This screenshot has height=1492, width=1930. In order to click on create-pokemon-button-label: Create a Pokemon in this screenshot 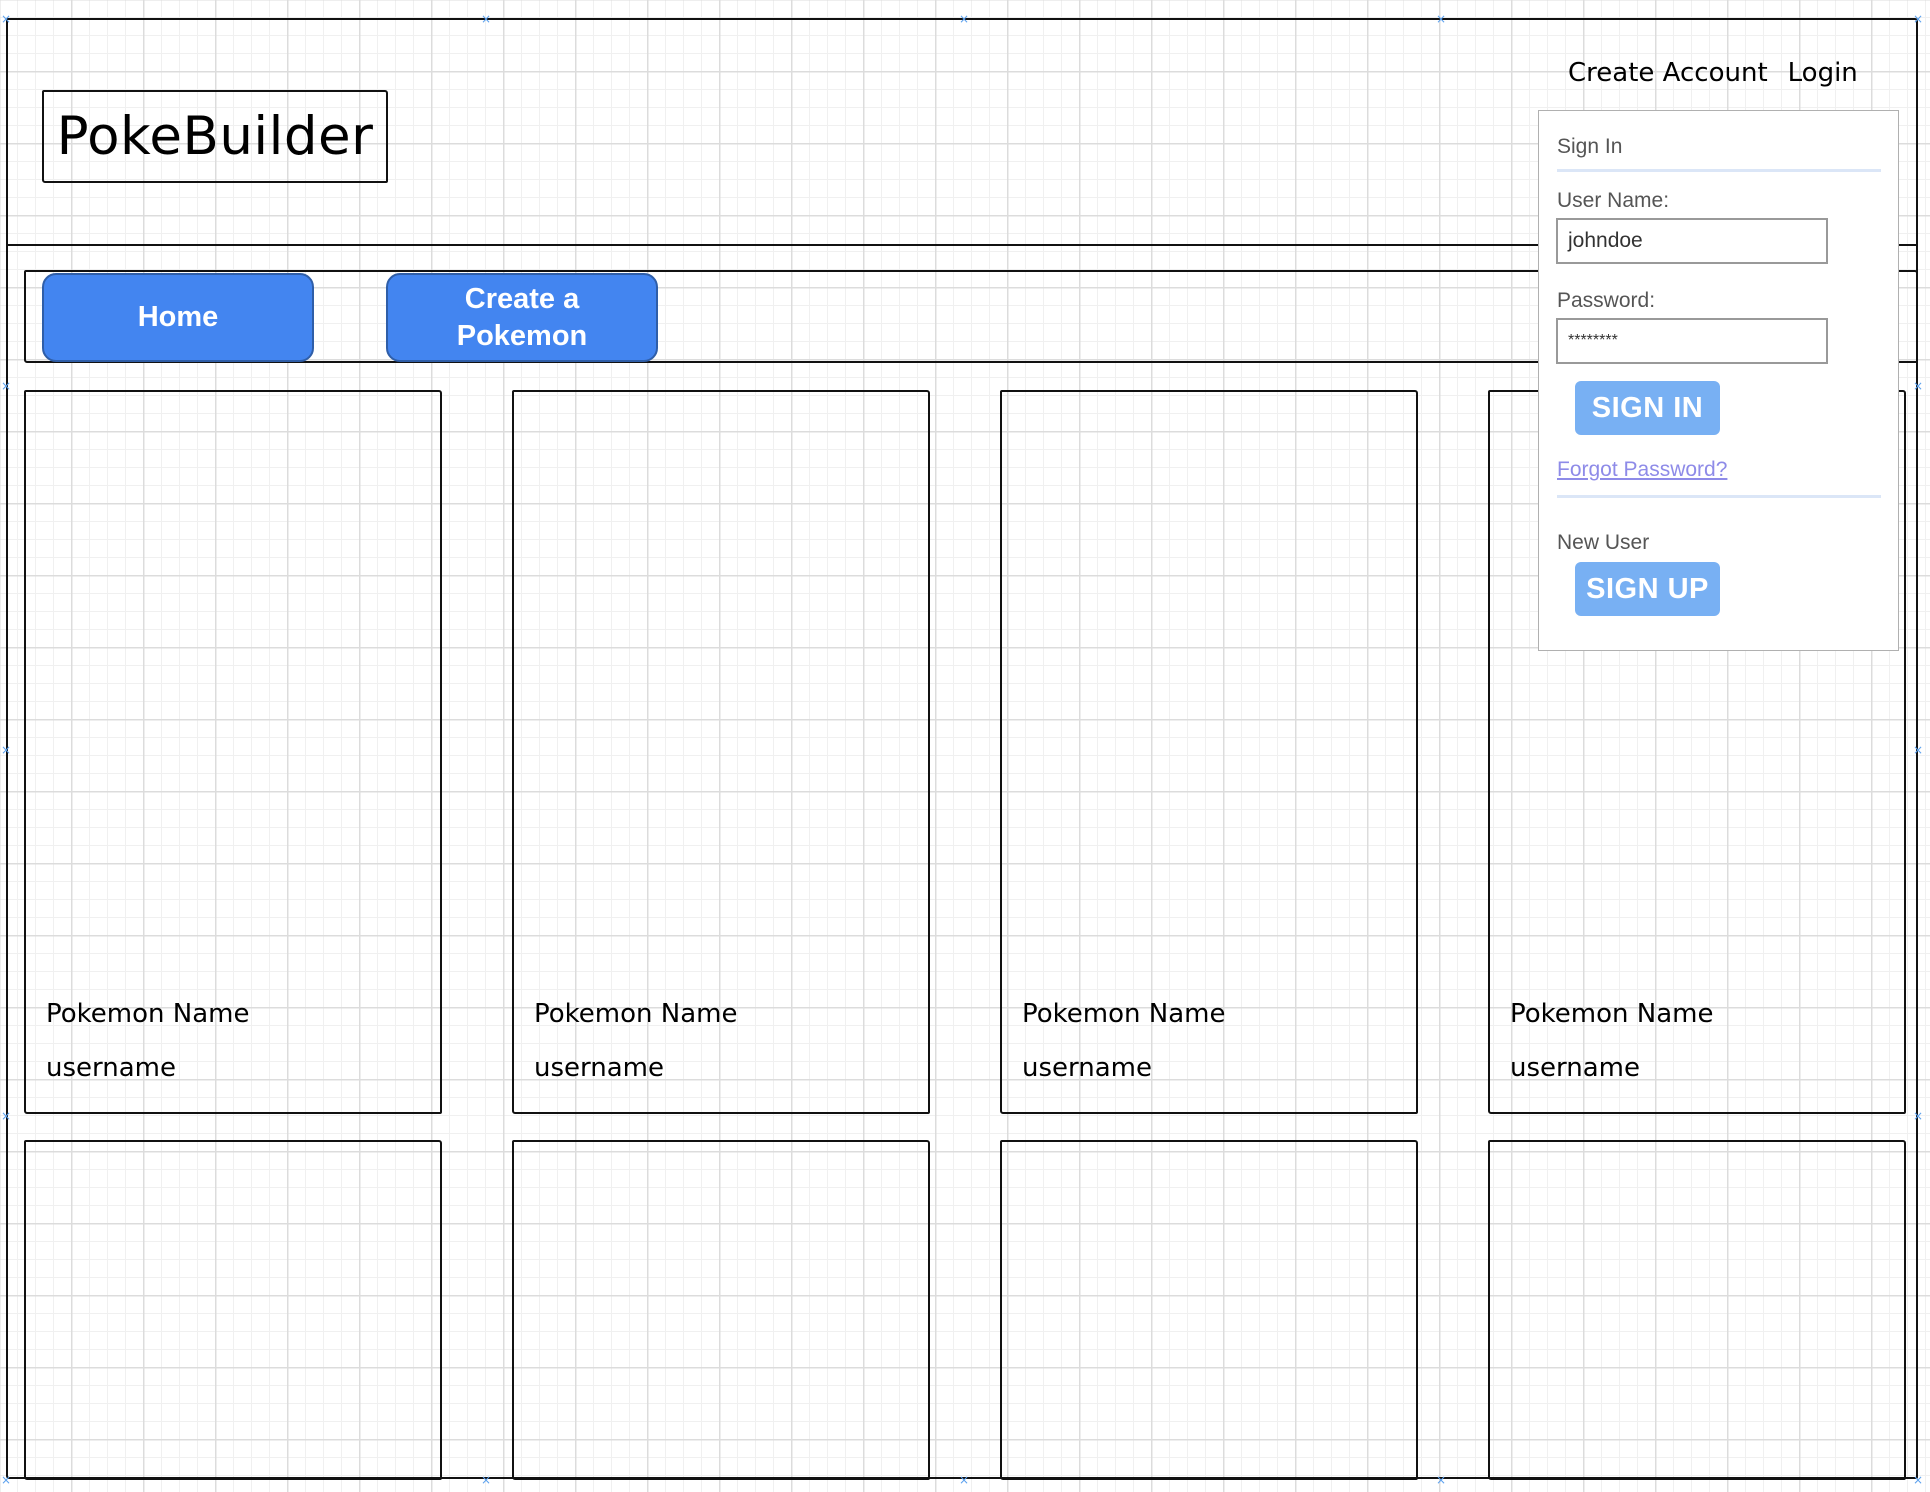, I will do `click(522, 317)`.